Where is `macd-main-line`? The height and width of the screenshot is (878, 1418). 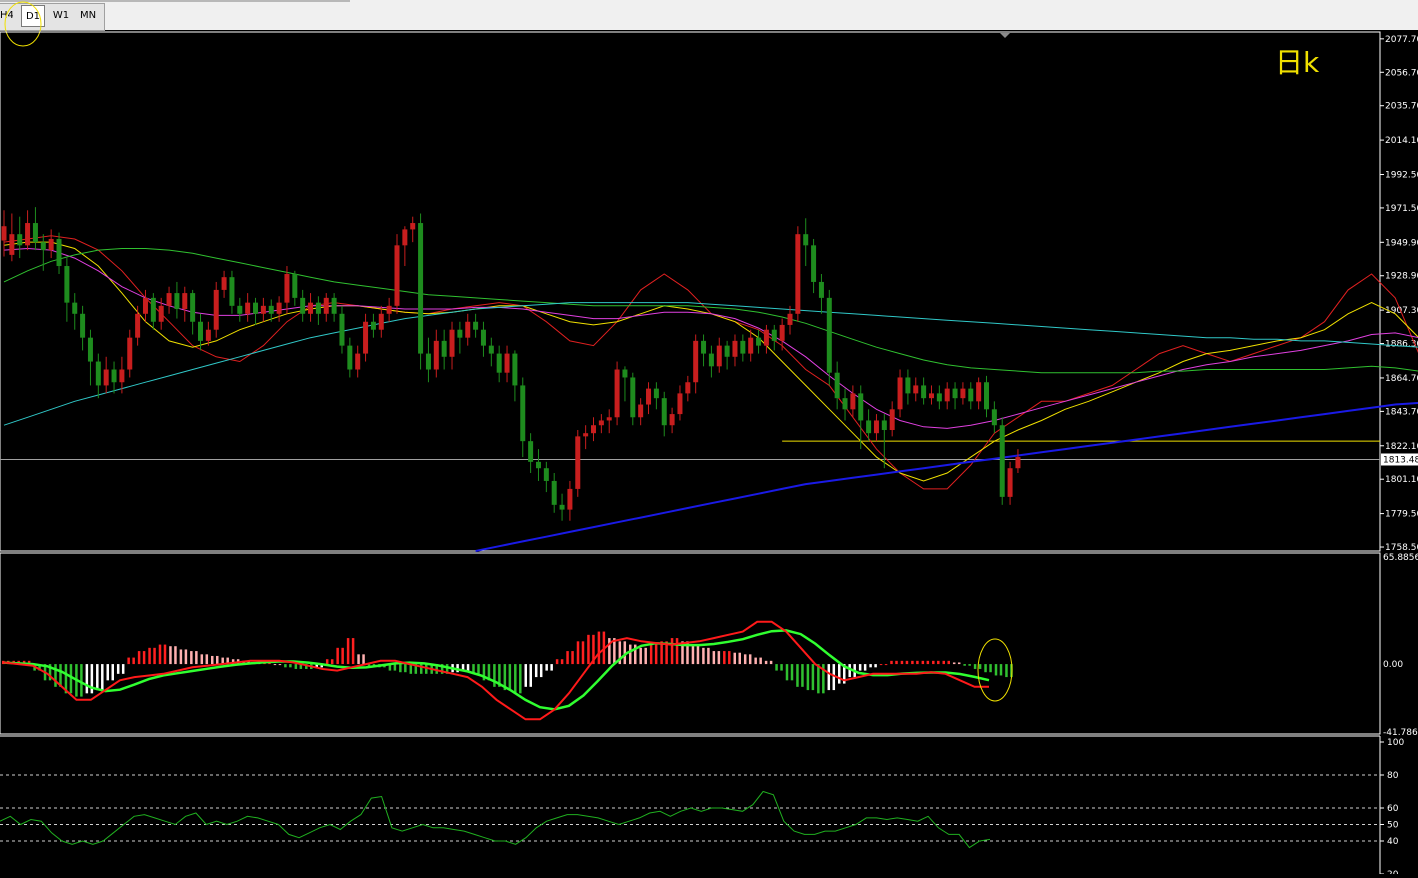
macd-main-line is located at coordinates (496, 670).